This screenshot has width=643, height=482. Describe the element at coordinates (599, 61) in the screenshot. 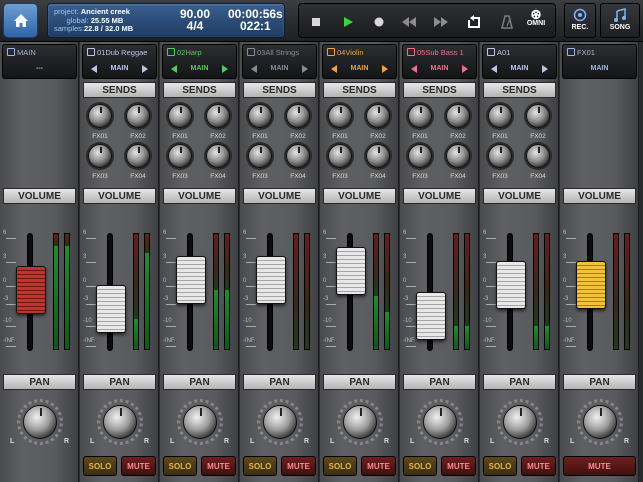

I see `channel-header: FX01 MAIN` at that location.